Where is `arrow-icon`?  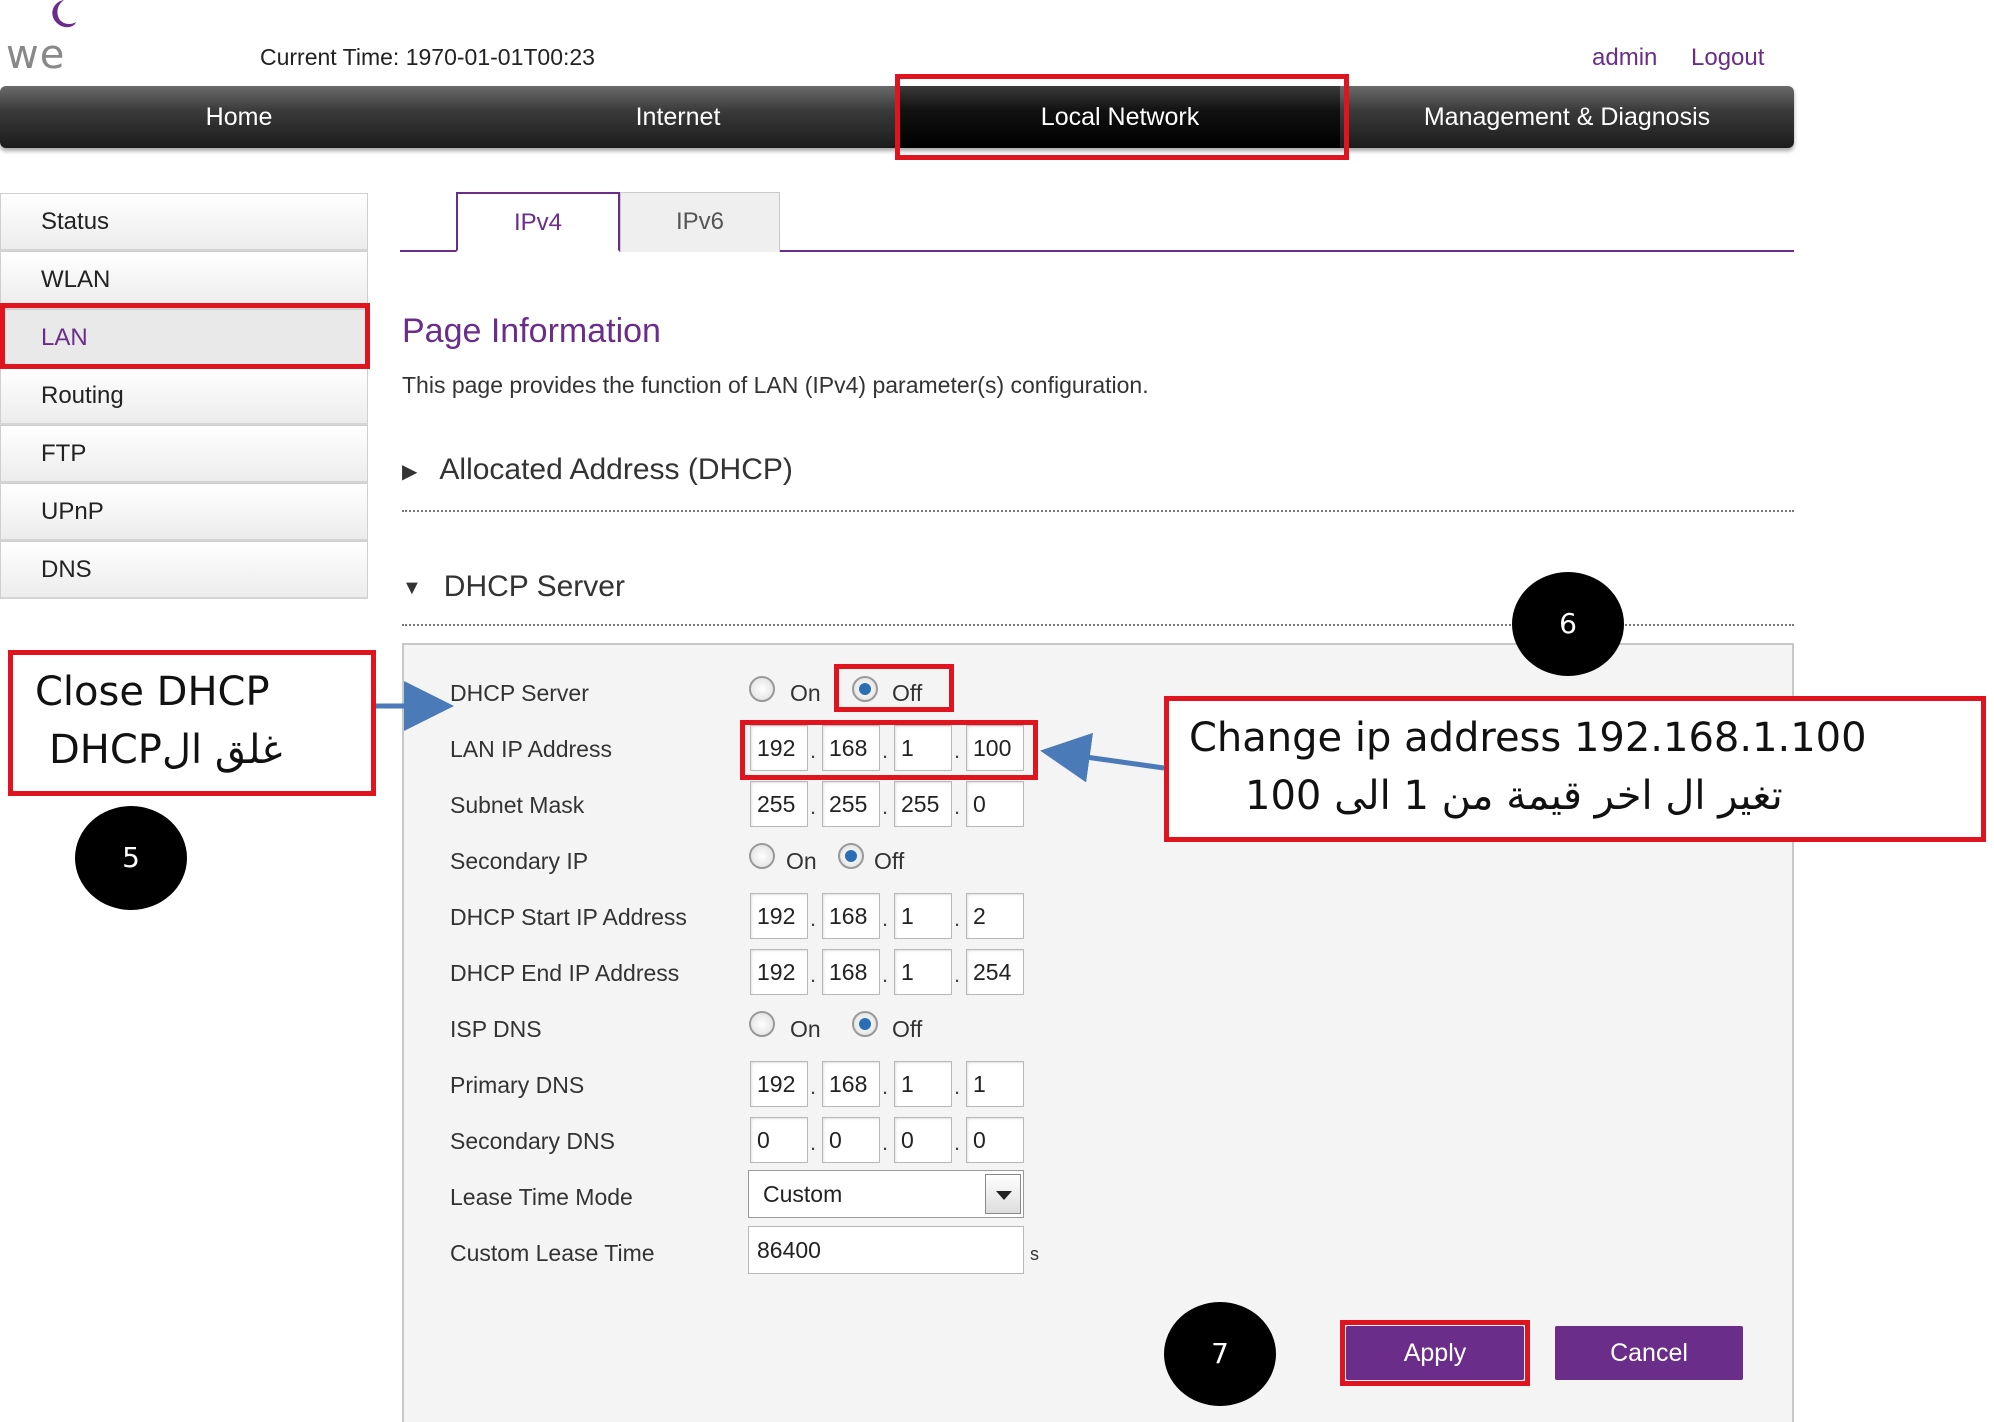 arrow-icon is located at coordinates (1102, 757).